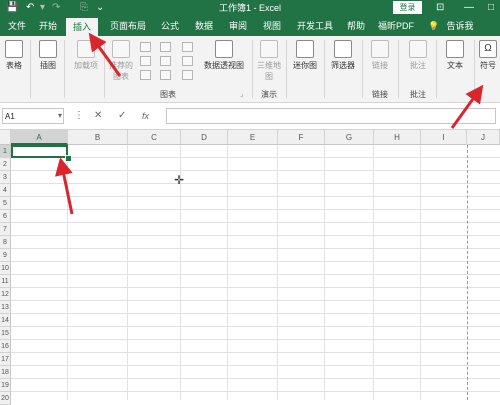 The height and width of the screenshot is (405, 500). What do you see at coordinates (467, 106) in the screenshot?
I see `arrow-to-symbols` at bounding box center [467, 106].